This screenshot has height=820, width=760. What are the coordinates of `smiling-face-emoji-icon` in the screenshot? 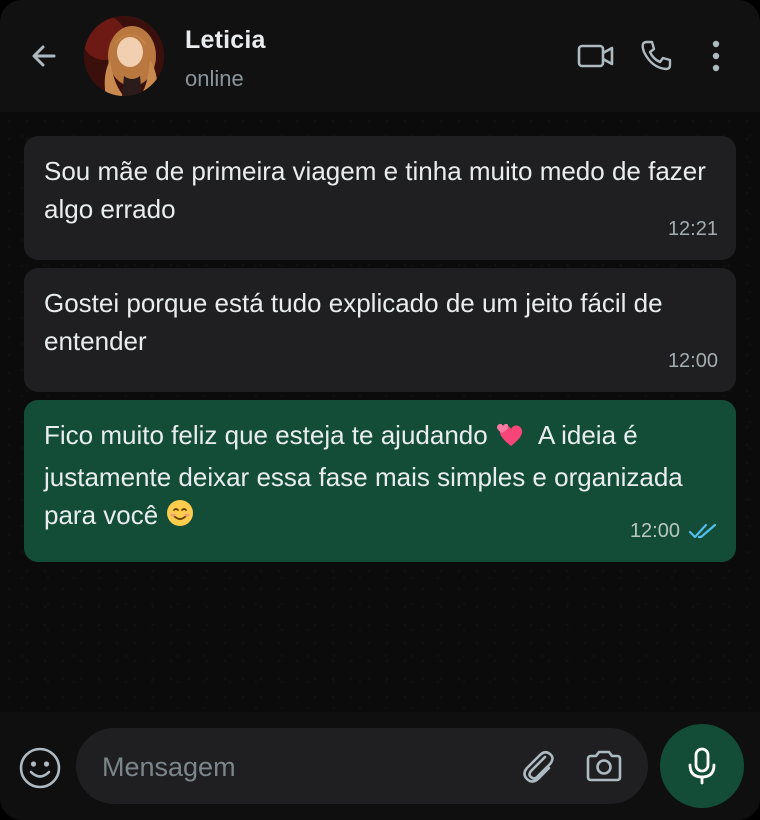 It's located at (180, 518).